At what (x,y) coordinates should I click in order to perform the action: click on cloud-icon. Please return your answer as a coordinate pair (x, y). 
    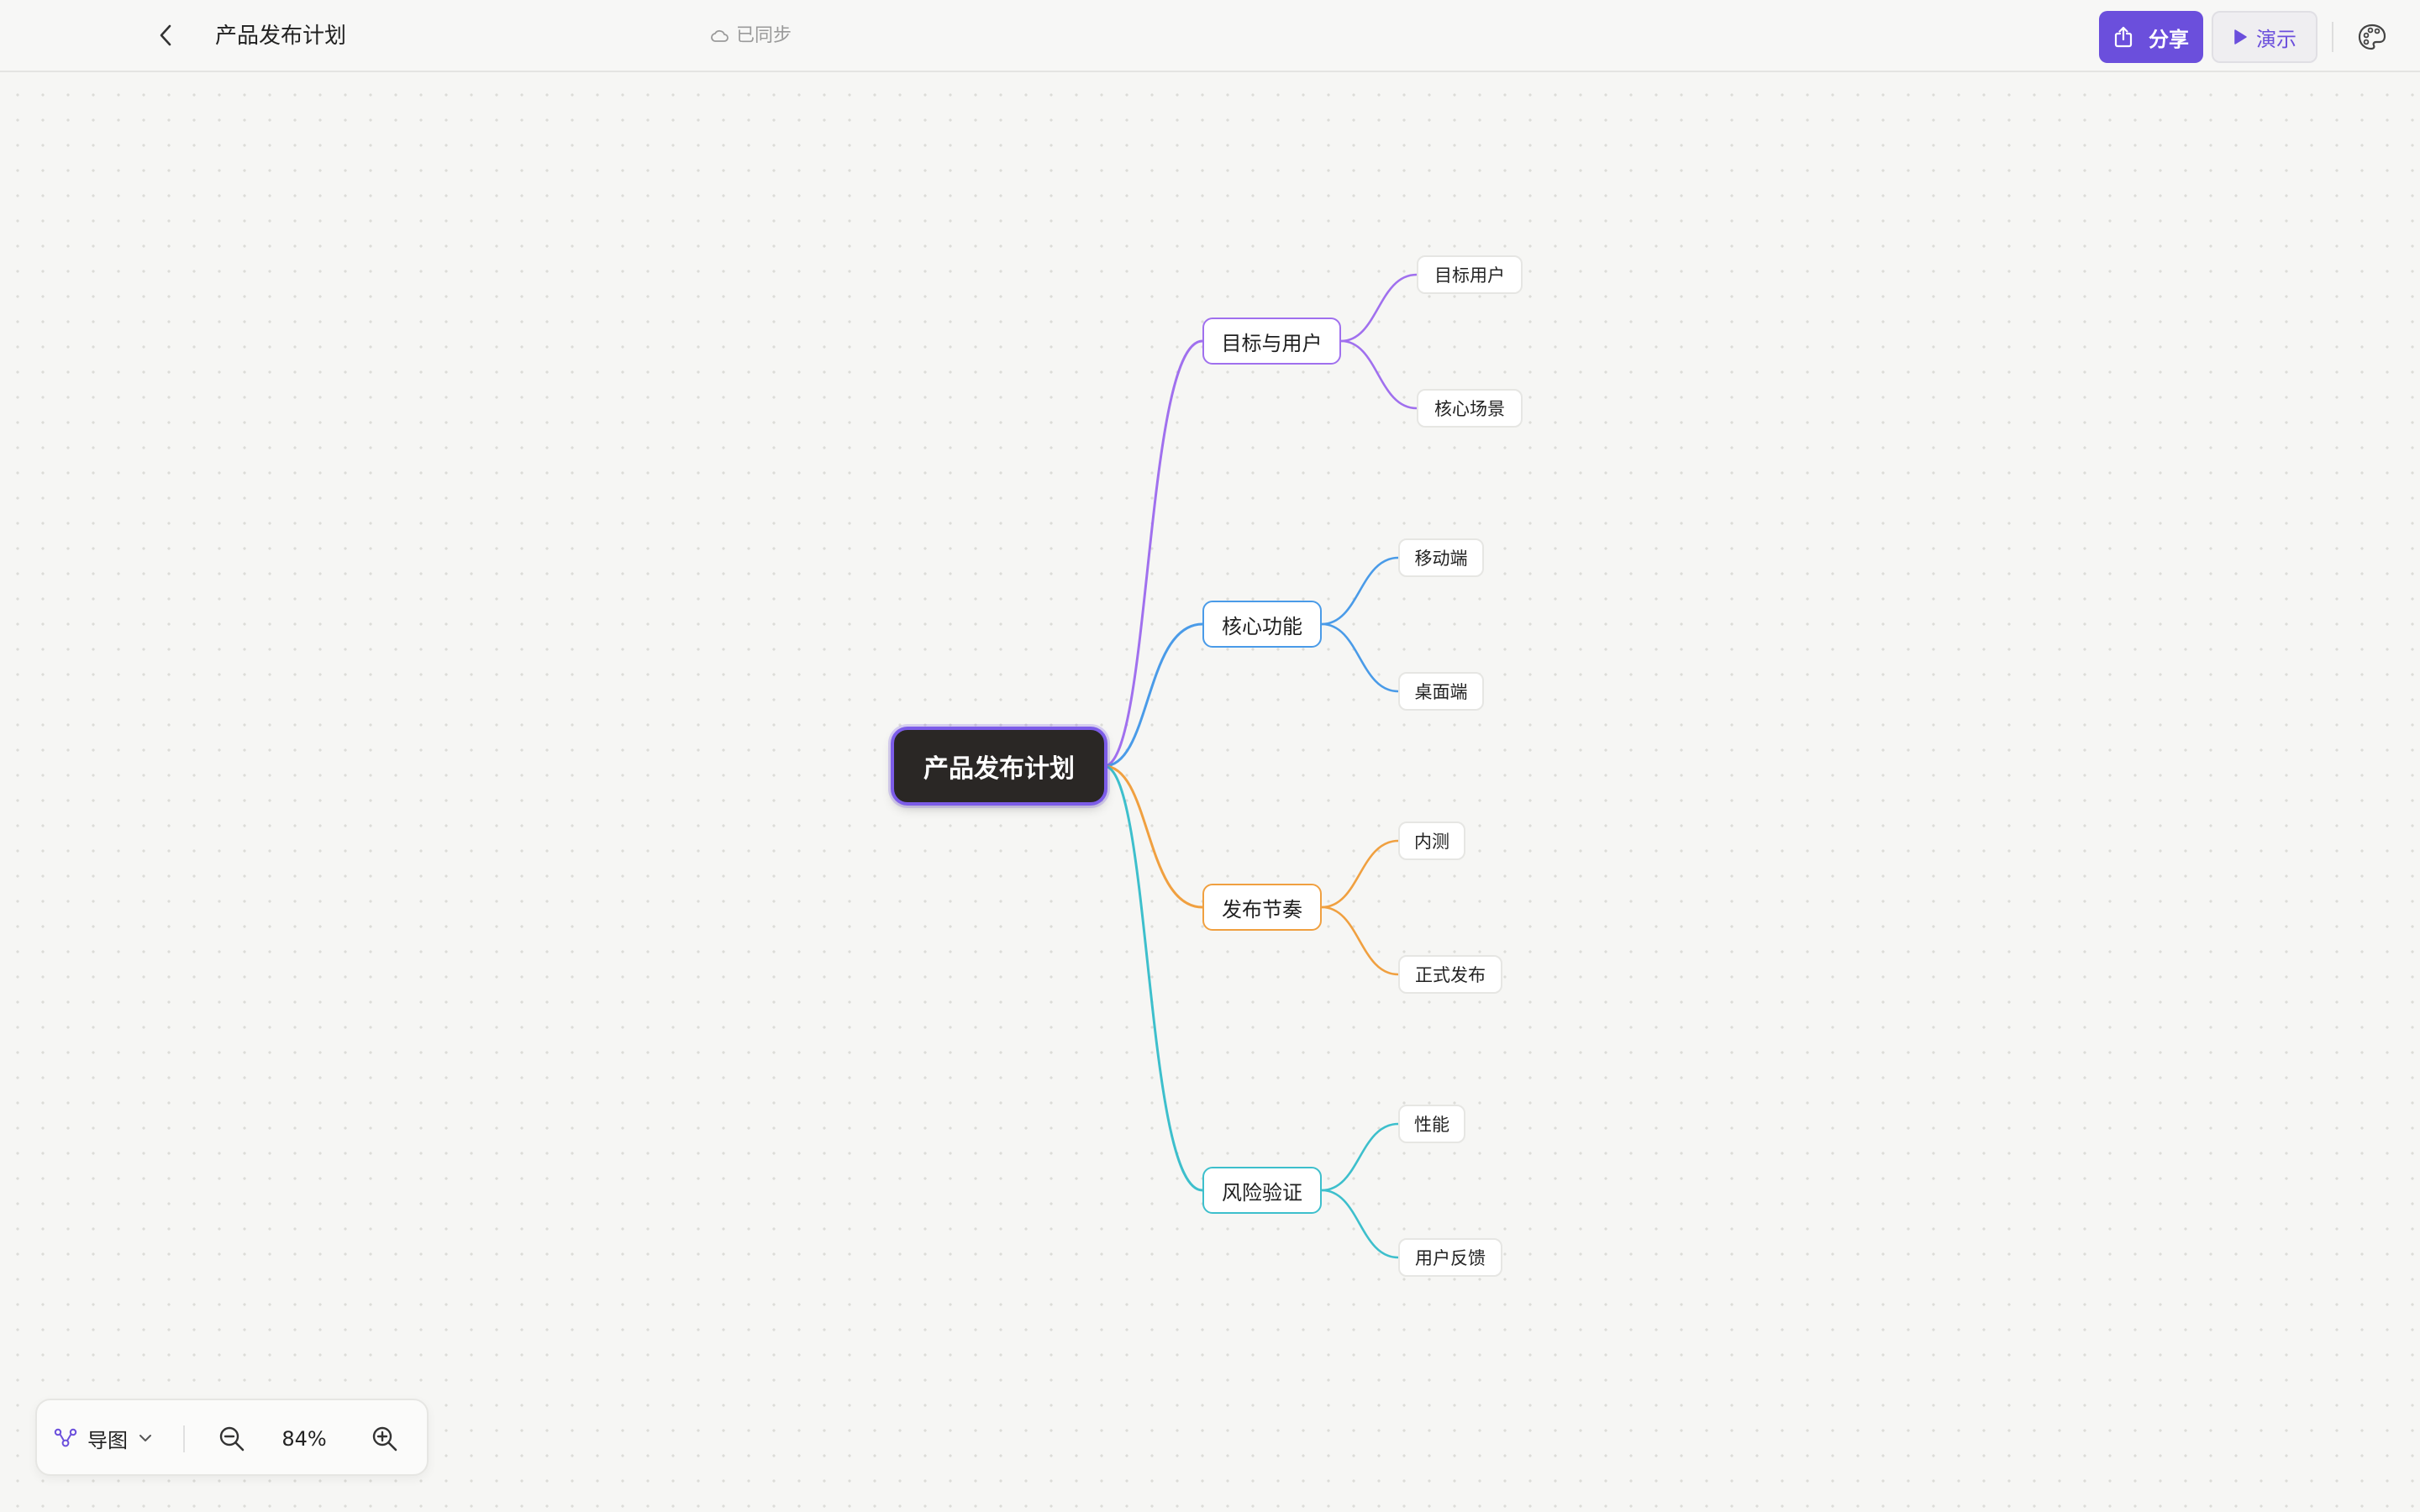
    Looking at the image, I should click on (720, 35).